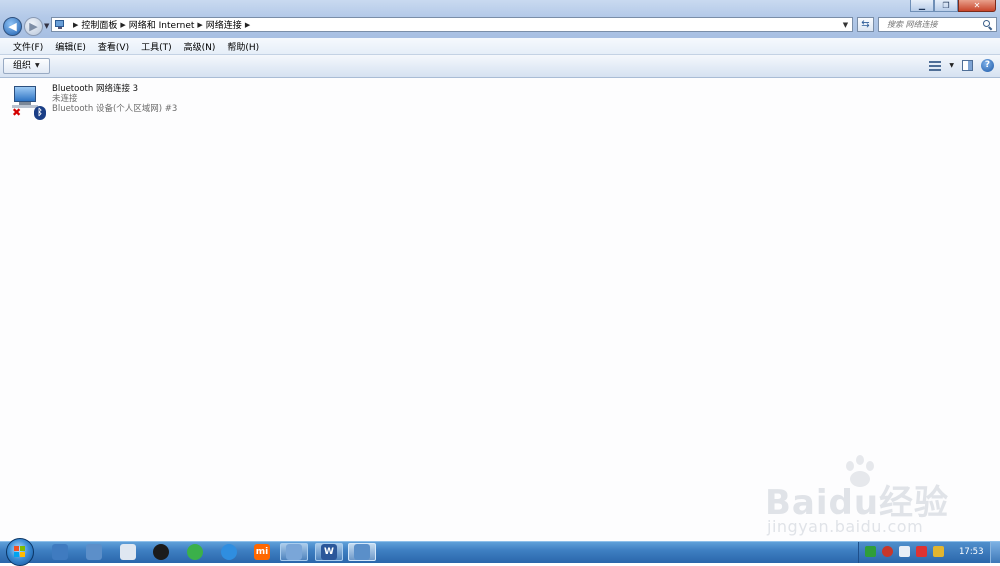 The image size is (1000, 566). I want to click on refresh-icon: ⇆, so click(865, 24).